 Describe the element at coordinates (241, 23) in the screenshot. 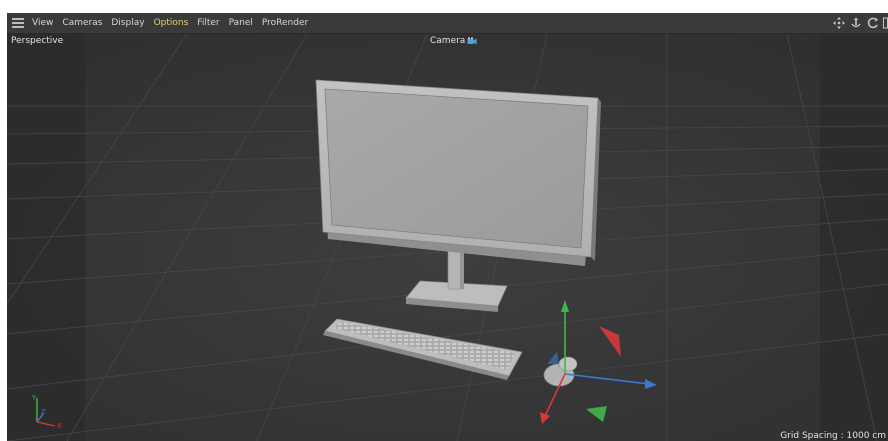

I see `menu-panel: Panel` at that location.